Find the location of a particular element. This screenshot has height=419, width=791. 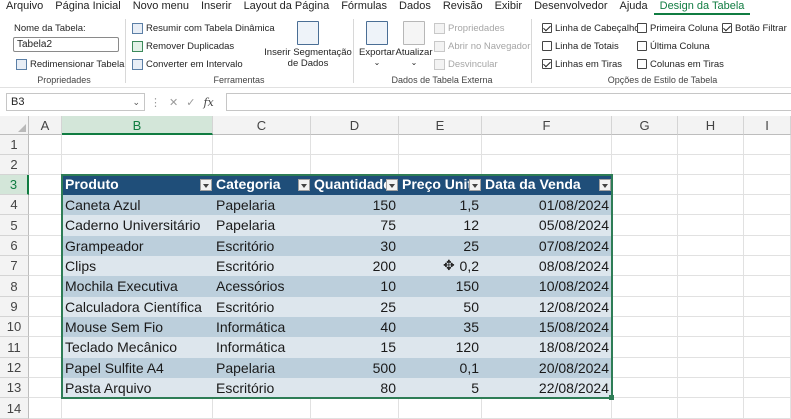

last-column-checkbox is located at coordinates (642, 46).